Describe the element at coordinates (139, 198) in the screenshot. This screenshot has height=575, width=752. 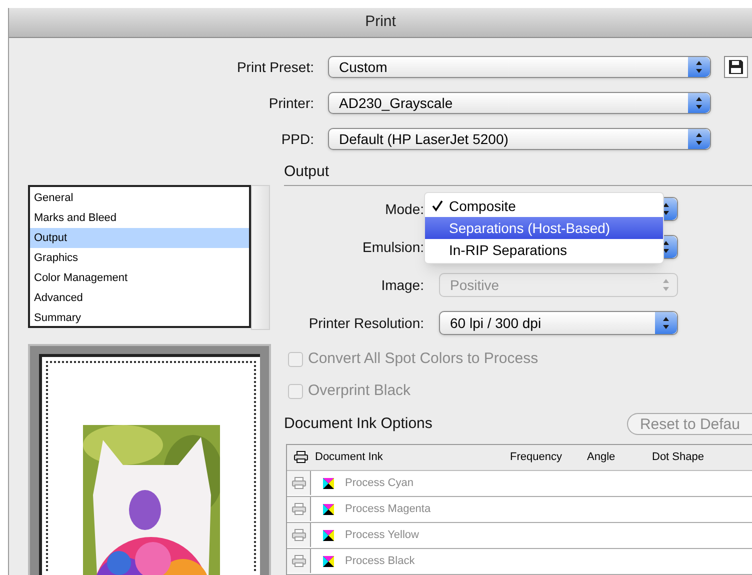
I see `sidebar-item: General` at that location.